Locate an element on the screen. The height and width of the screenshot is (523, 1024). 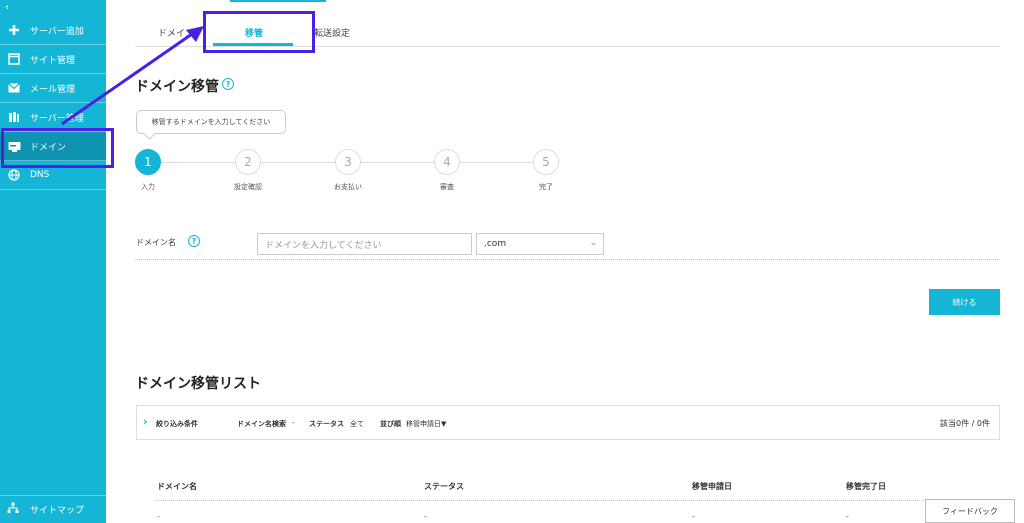
table-divider is located at coordinates (577, 500).